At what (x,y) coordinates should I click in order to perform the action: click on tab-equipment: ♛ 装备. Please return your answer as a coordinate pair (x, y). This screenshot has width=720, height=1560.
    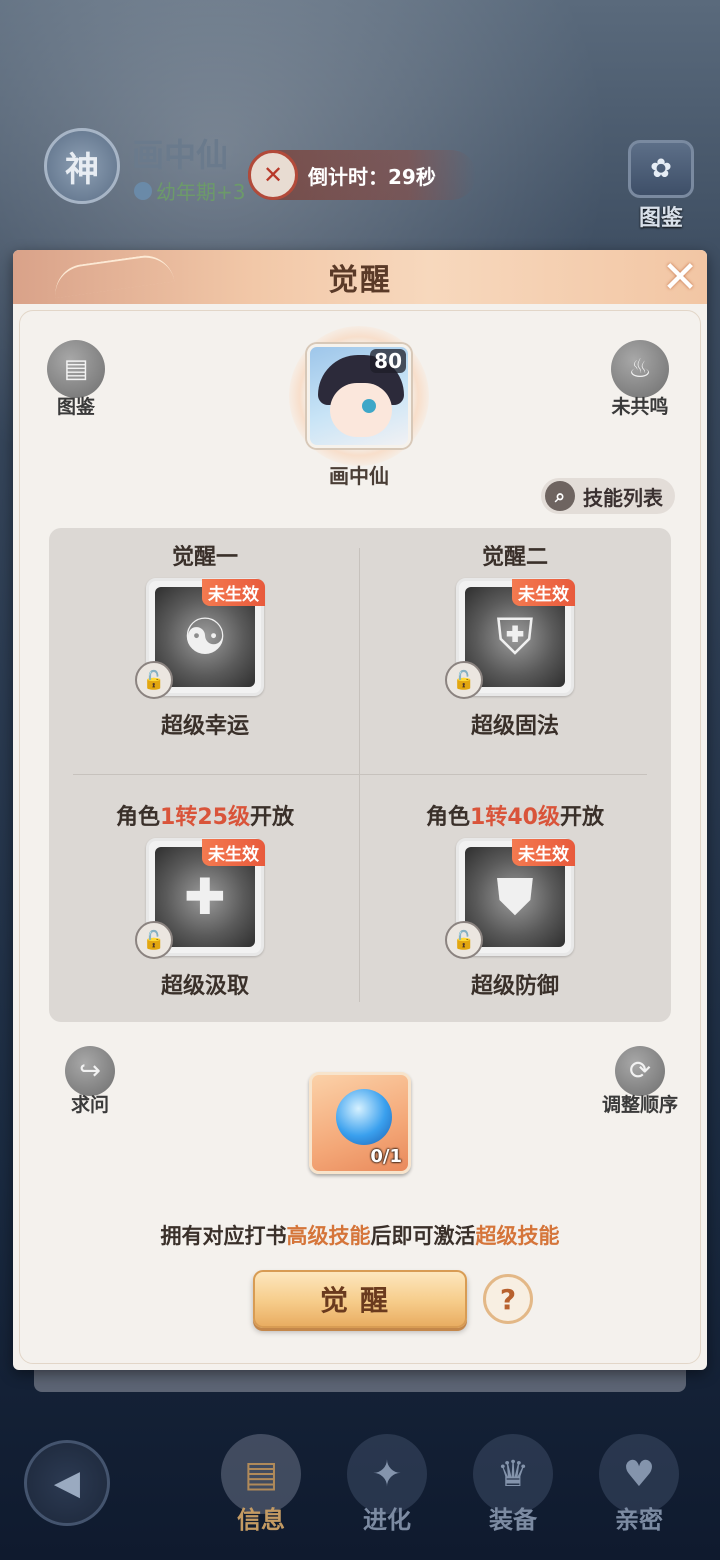
    Looking at the image, I should click on (513, 1484).